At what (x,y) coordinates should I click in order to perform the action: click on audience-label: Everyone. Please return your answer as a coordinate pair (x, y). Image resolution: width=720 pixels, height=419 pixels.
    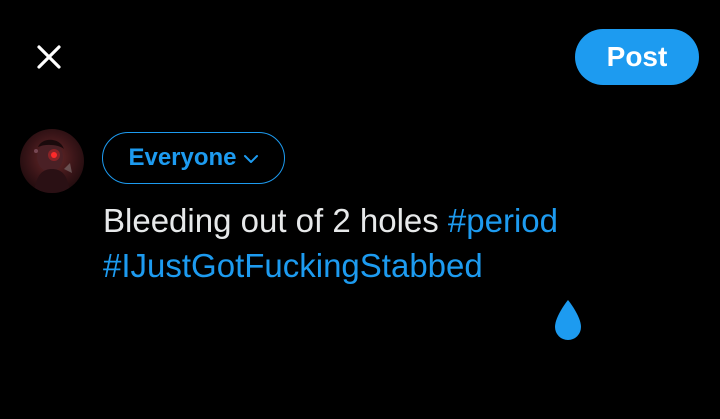
    Looking at the image, I should click on (182, 157).